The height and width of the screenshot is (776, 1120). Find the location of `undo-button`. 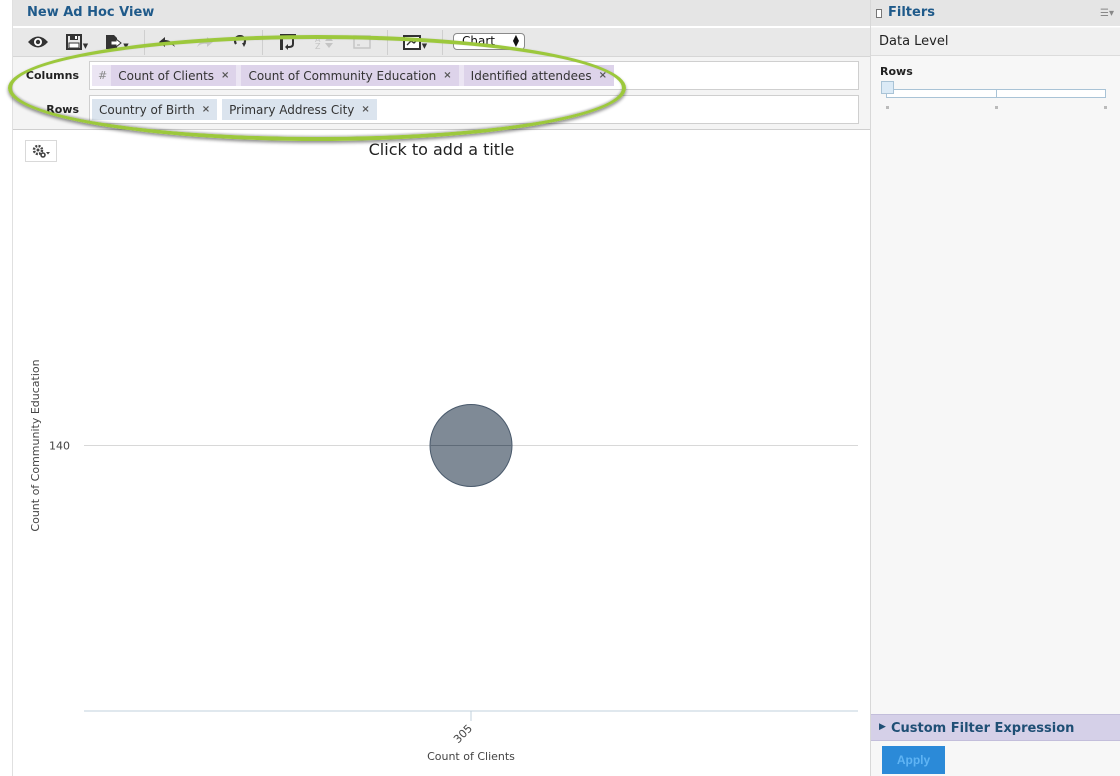

undo-button is located at coordinates (167, 42).